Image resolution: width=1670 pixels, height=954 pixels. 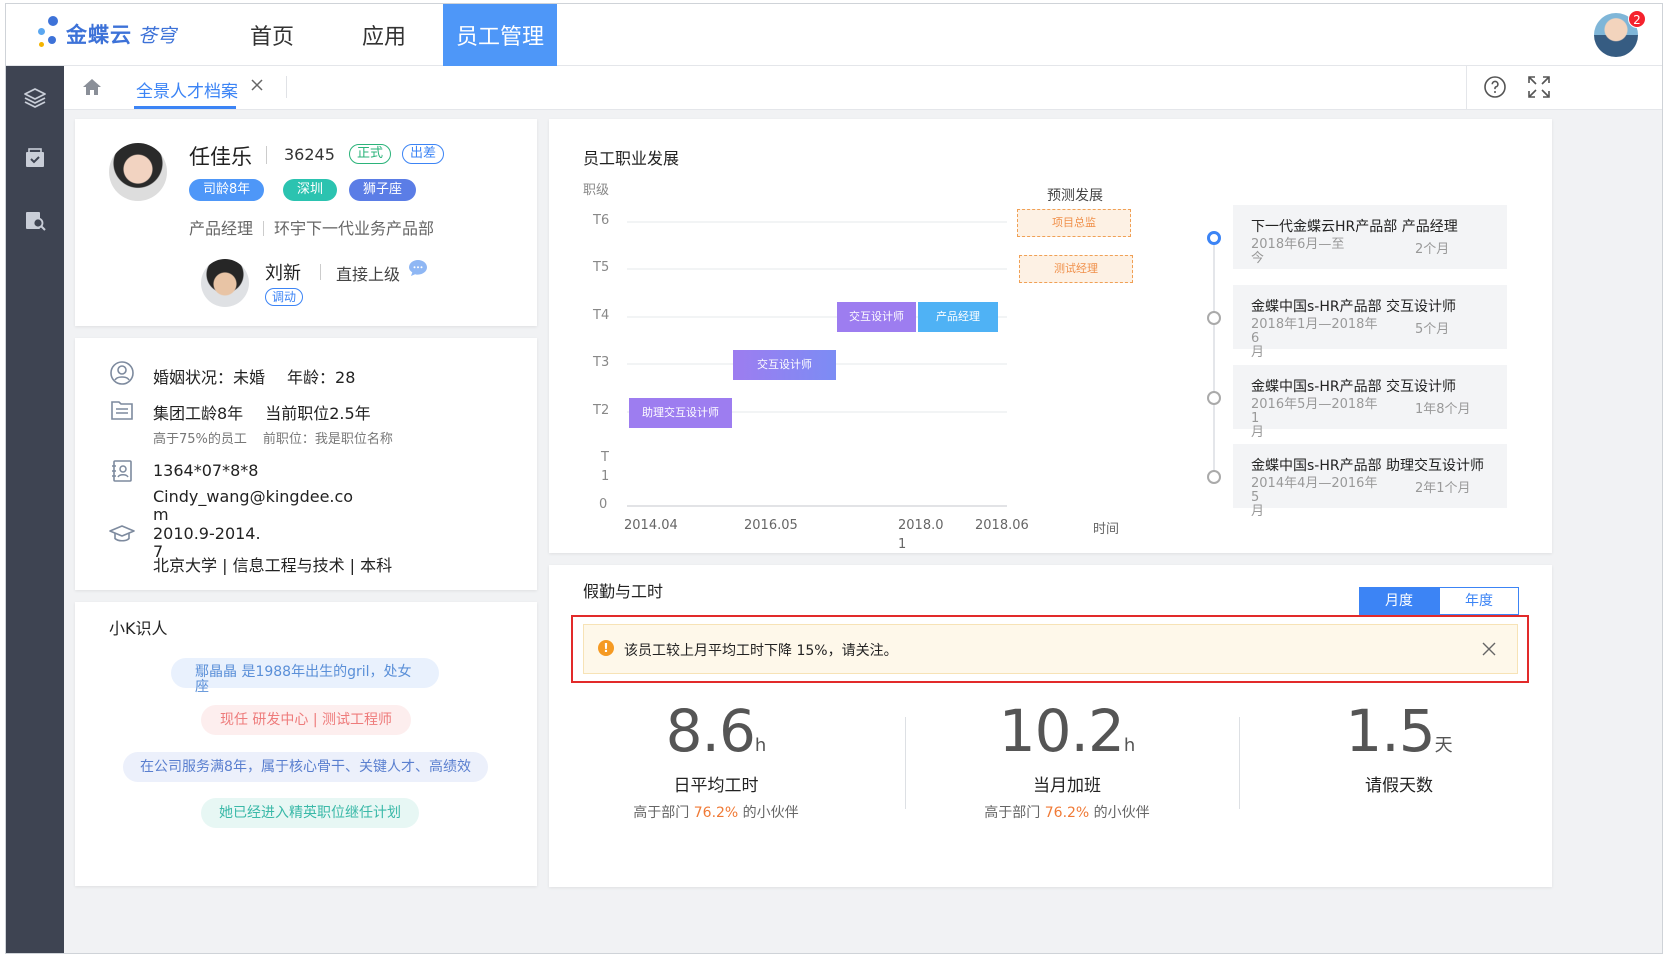 What do you see at coordinates (1466, 88) in the screenshot?
I see `toolbar-separator` at bounding box center [1466, 88].